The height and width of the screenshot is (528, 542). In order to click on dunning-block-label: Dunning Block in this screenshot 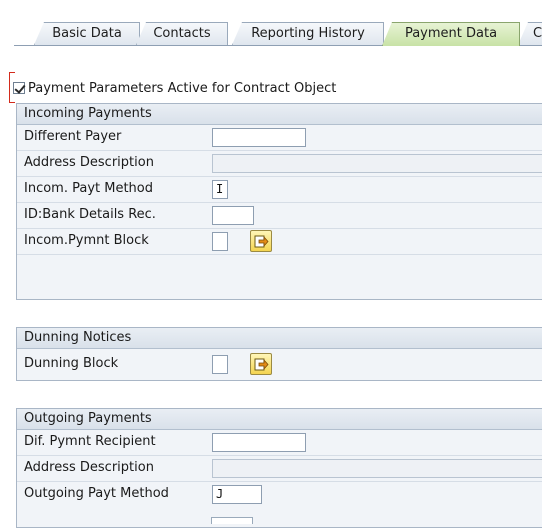, I will do `click(71, 363)`.